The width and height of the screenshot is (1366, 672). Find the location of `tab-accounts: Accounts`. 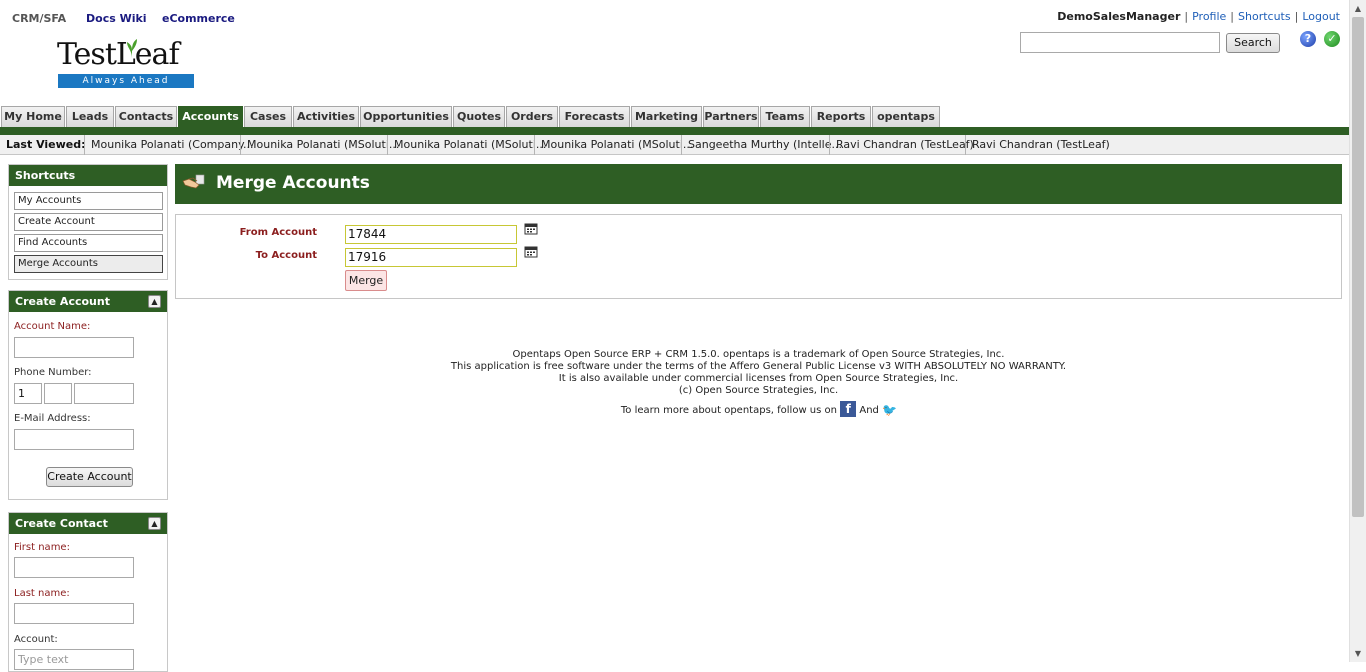

tab-accounts: Accounts is located at coordinates (210, 116).